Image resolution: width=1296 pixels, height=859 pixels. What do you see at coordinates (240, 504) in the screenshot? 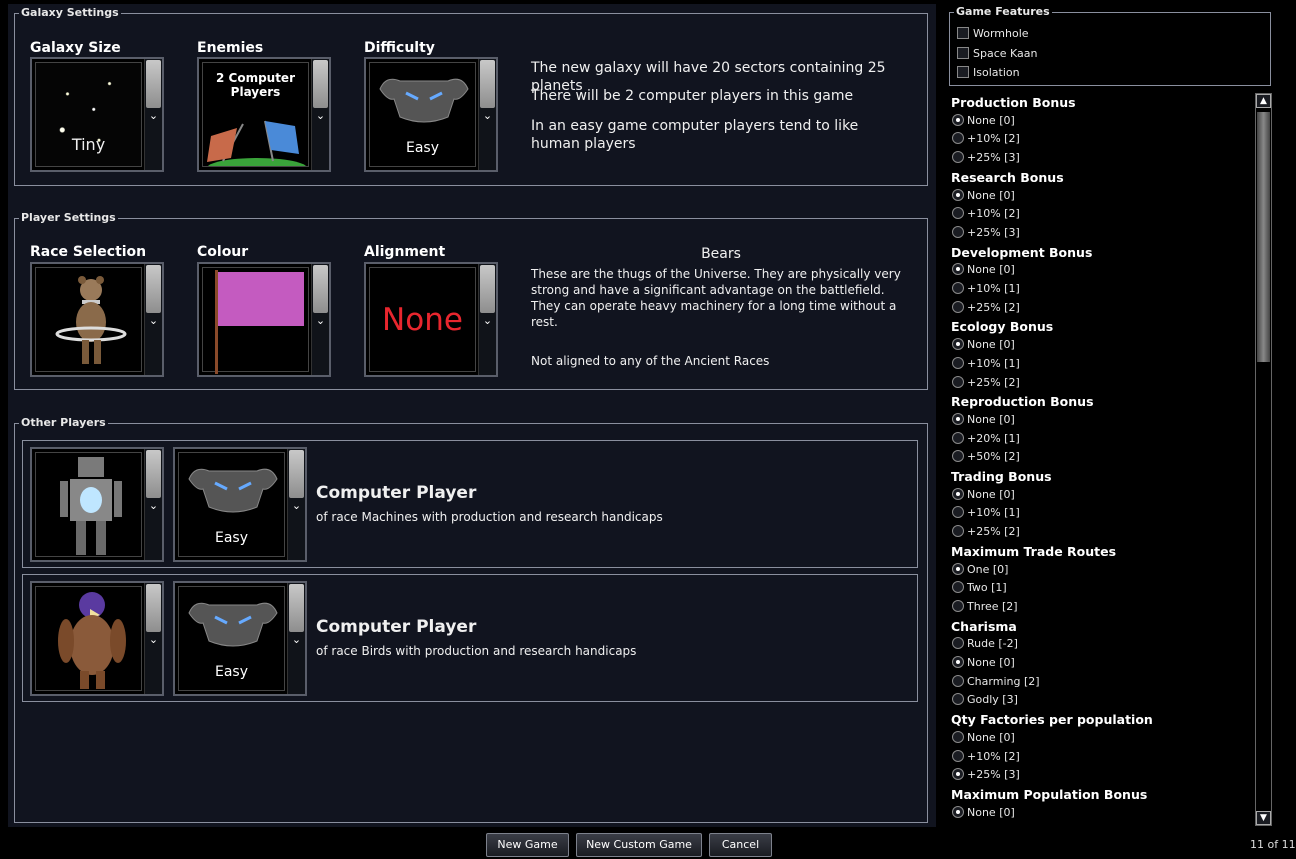
I see `player1-difficulty-selector: Easy ⌄` at bounding box center [240, 504].